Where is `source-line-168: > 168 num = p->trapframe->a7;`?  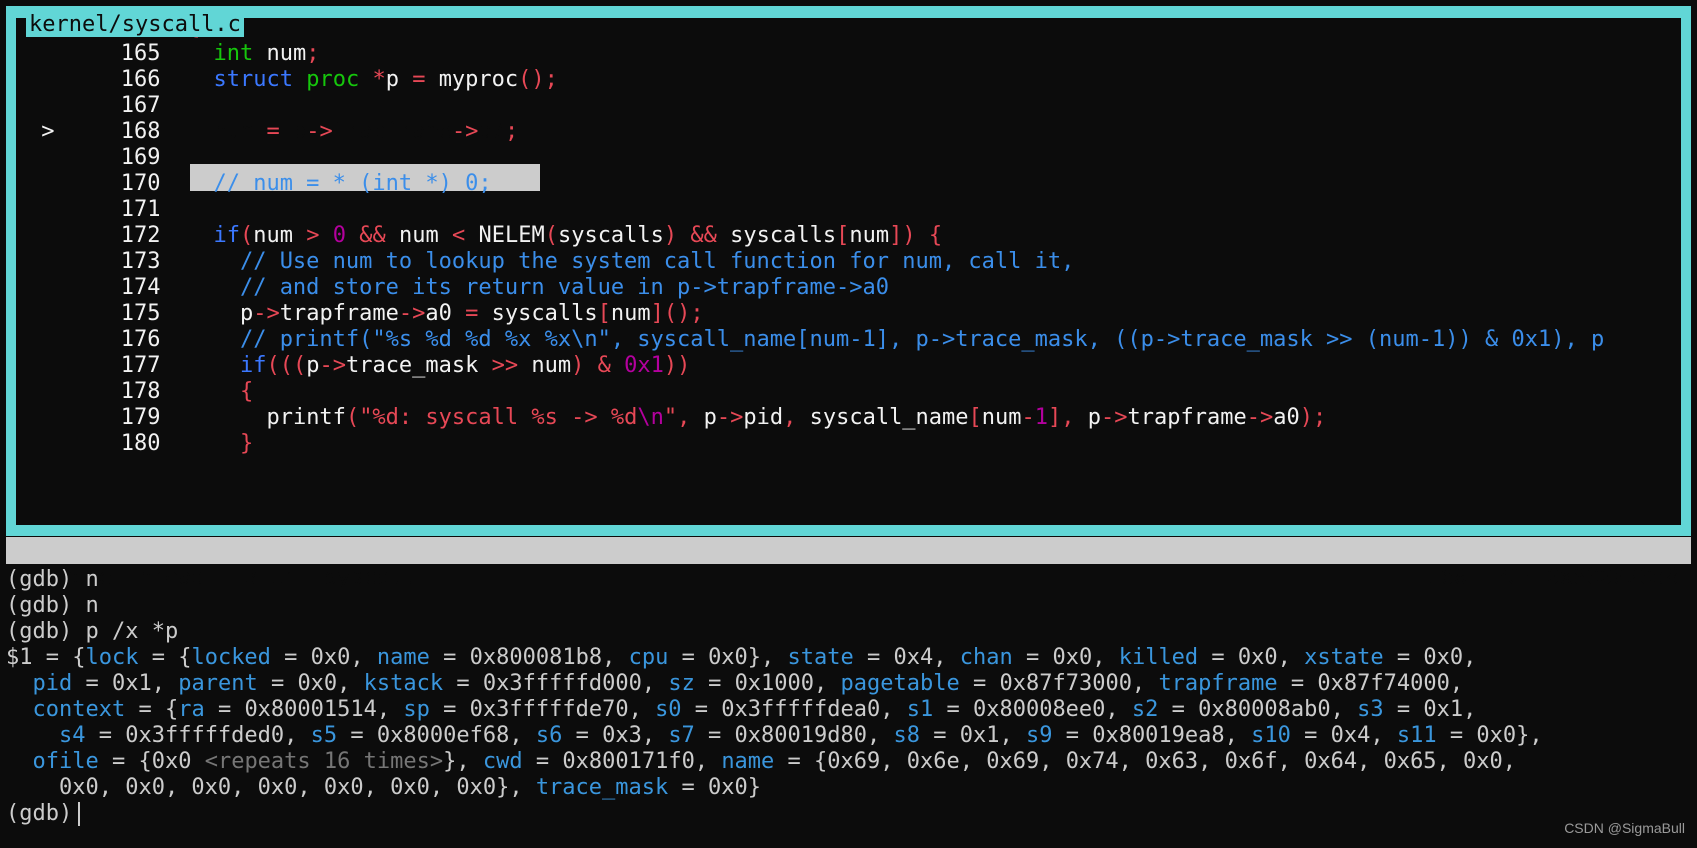
source-line-168: > 168 num = p->trapframe->a7; is located at coordinates (273, 132).